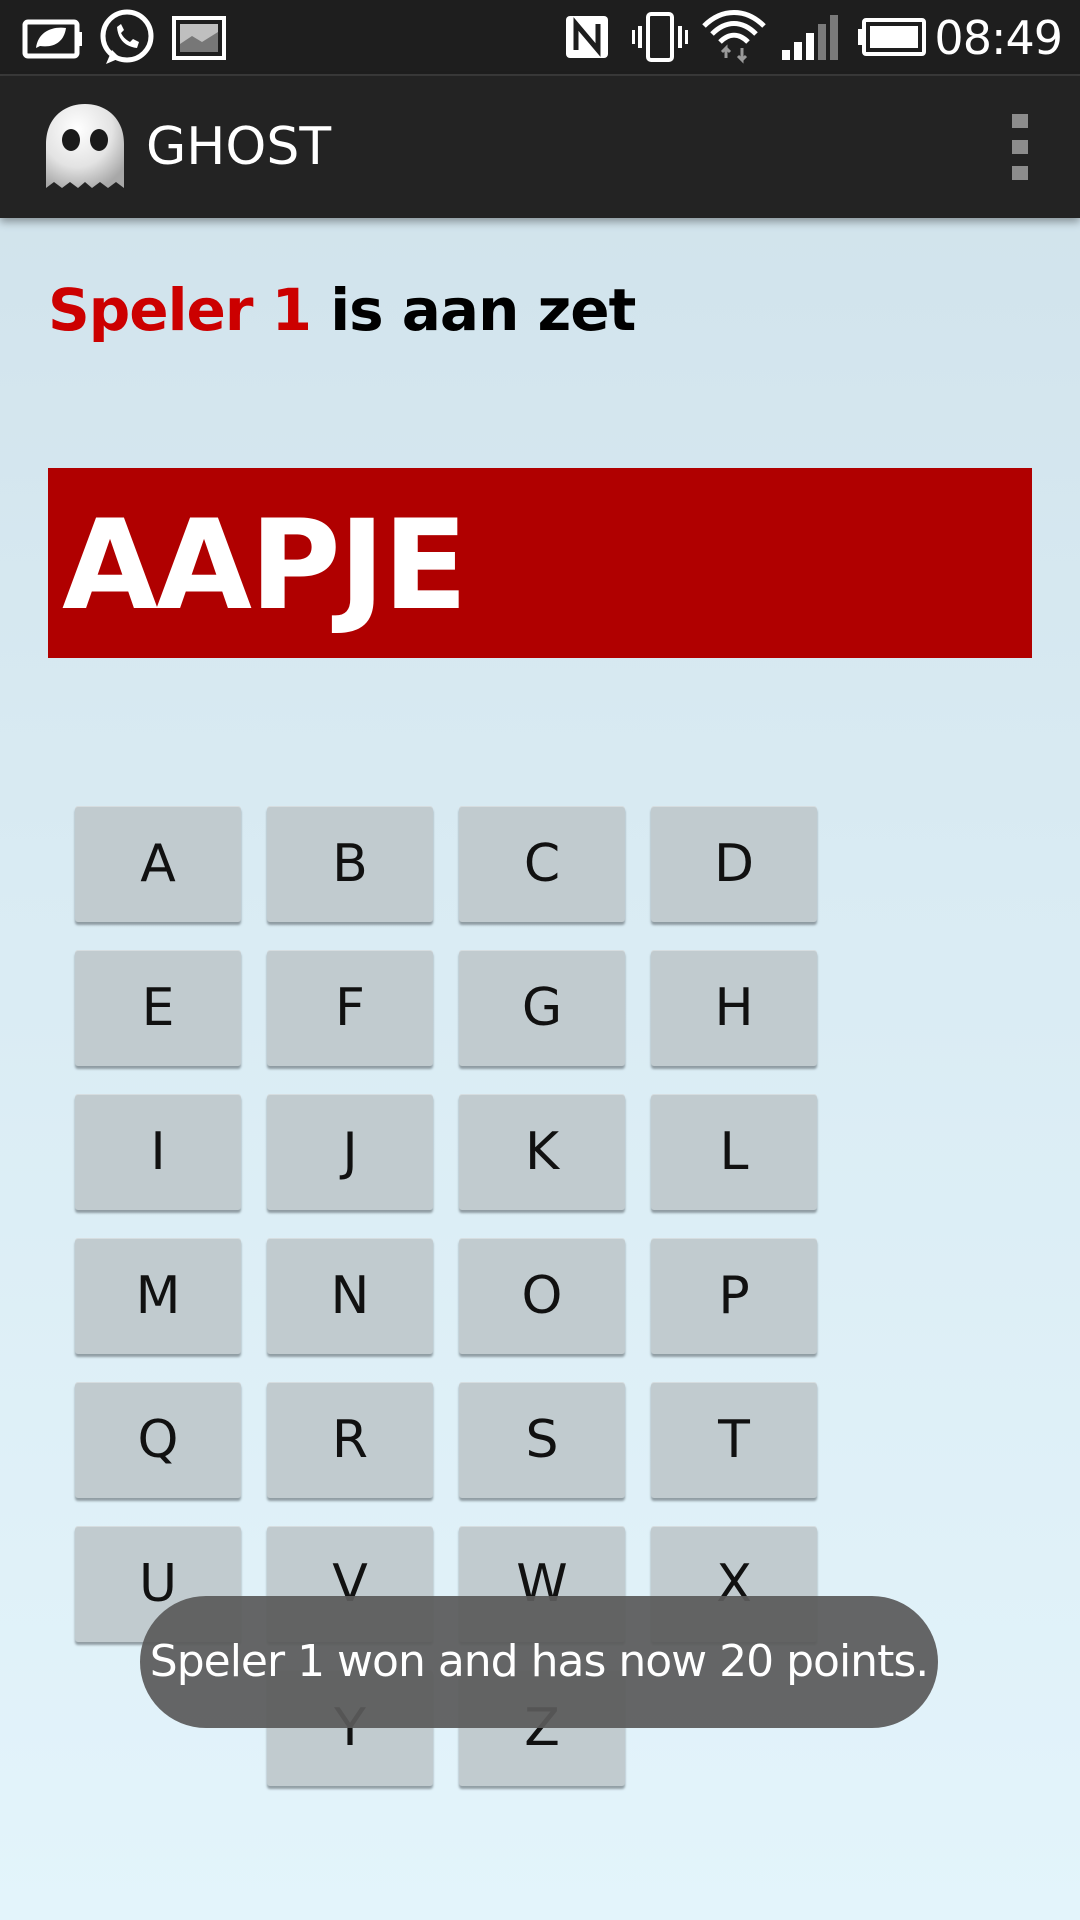  Describe the element at coordinates (350, 1008) in the screenshot. I see `letter-key-f: F` at that location.